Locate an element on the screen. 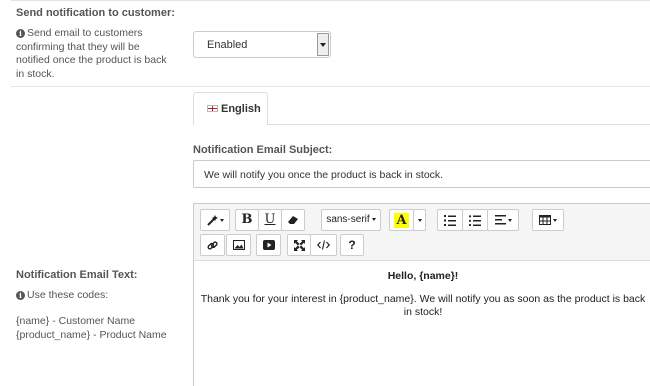 Image resolution: width=650 pixels, height=386 pixels. font-color-icon: A is located at coordinates (401, 220).